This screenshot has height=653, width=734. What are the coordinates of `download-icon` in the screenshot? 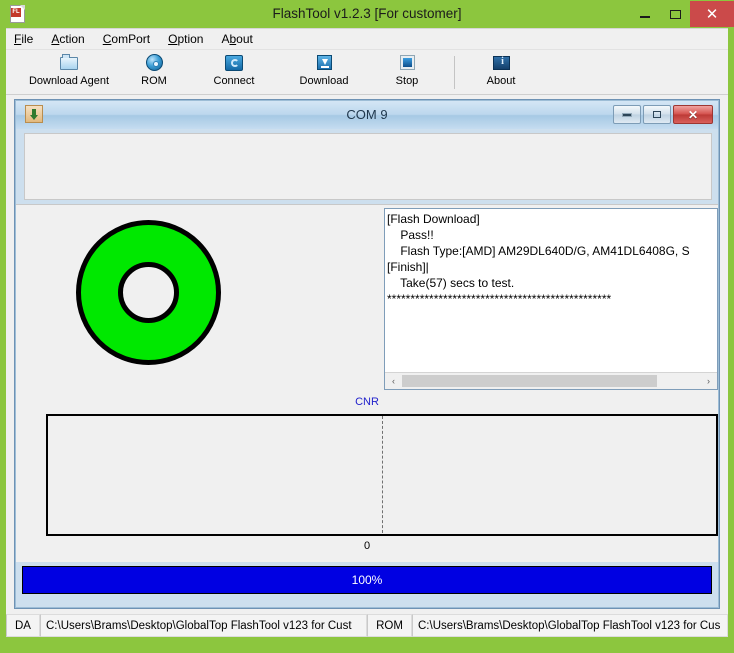 It's located at (324, 63).